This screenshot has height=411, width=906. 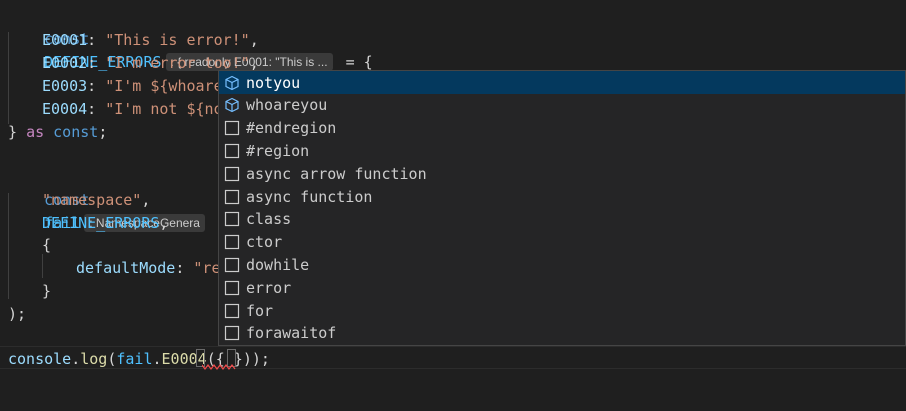 I want to click on code-line-13: }, so click(x=46, y=291).